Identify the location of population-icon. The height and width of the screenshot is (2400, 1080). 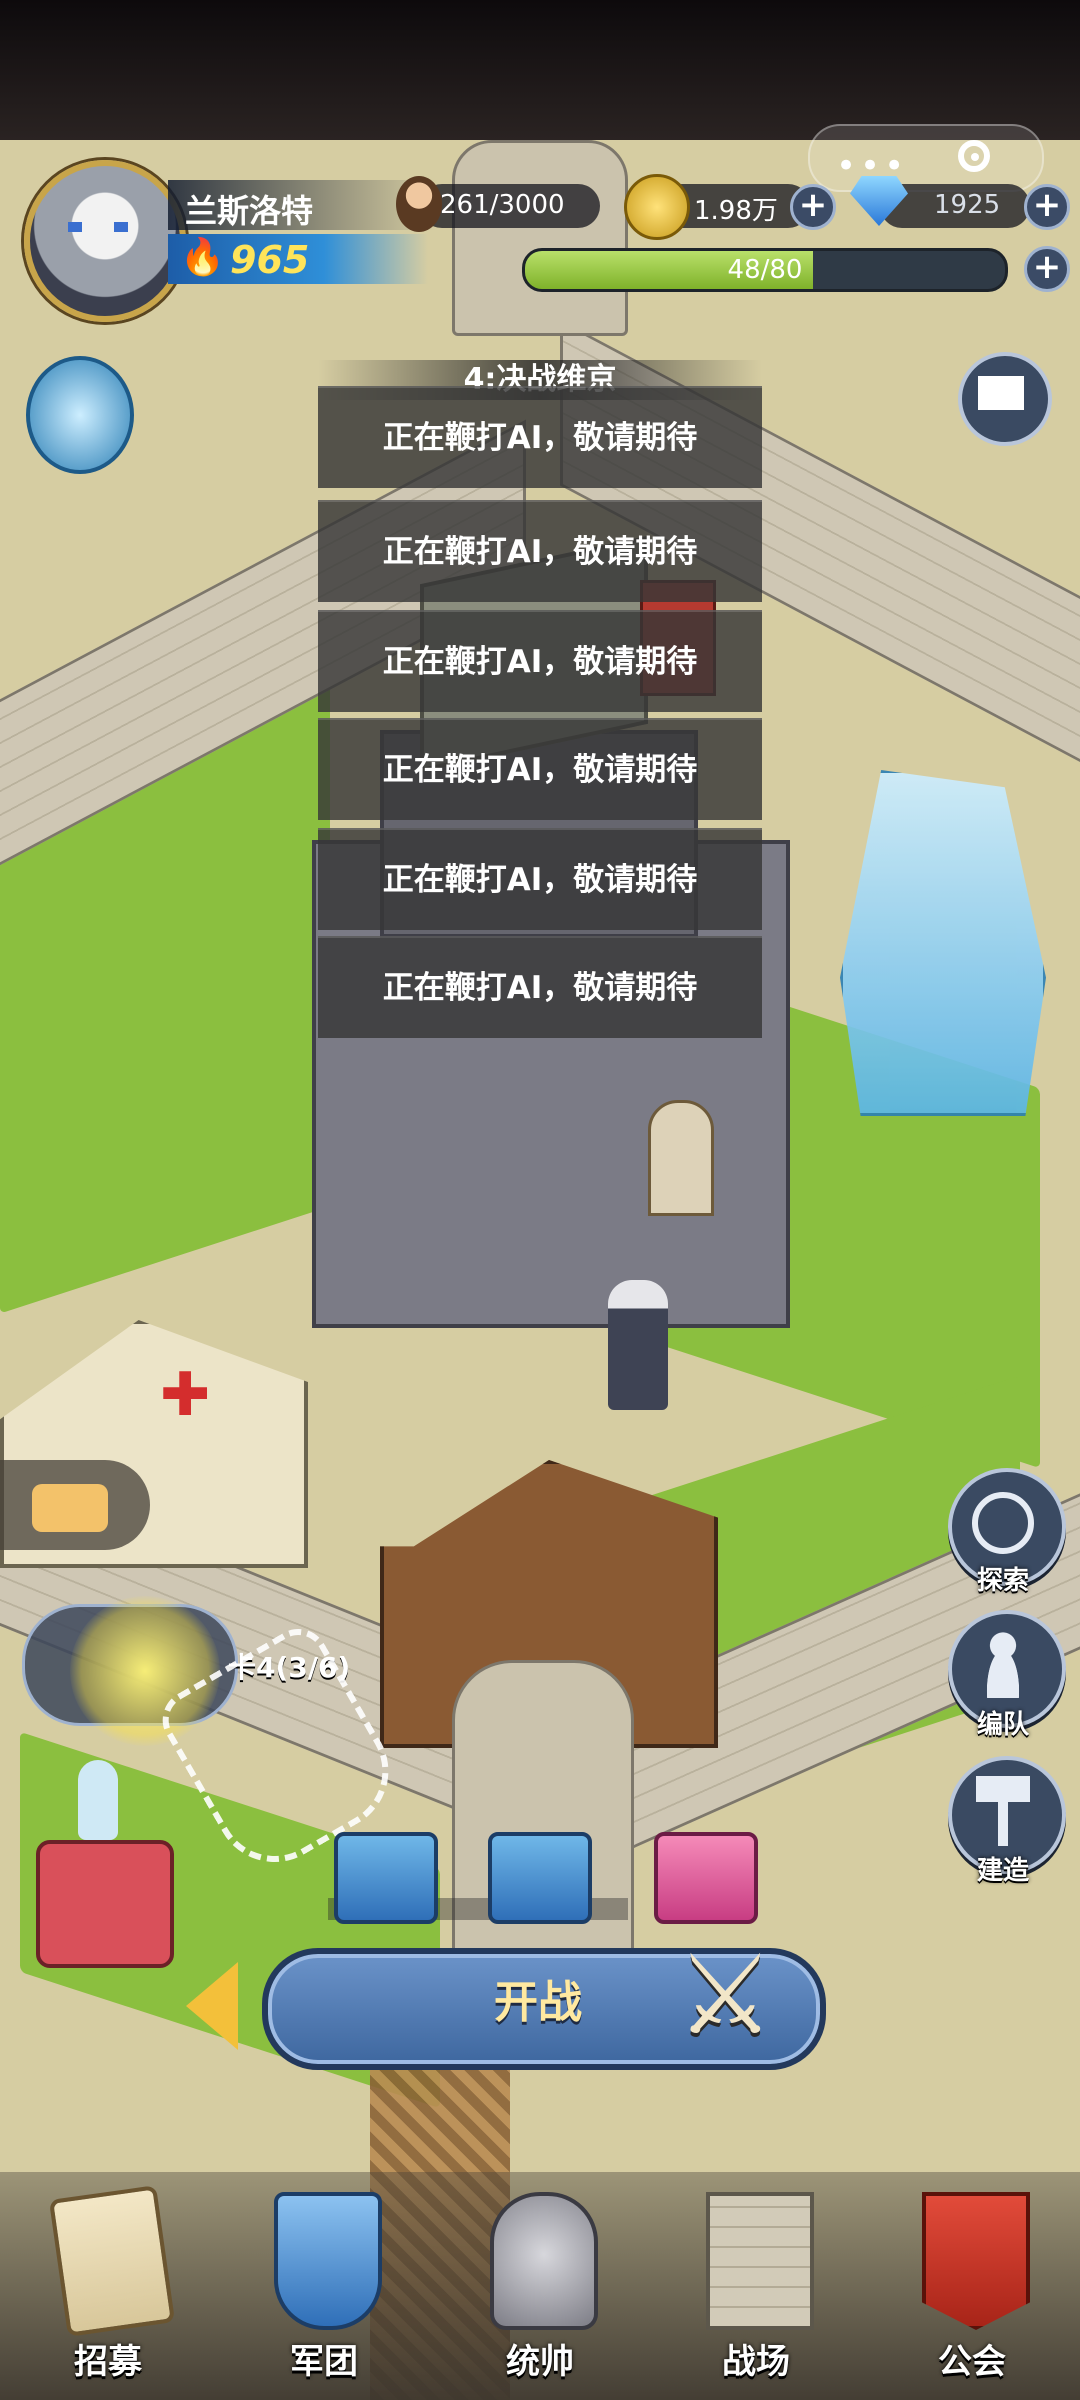
(419, 204).